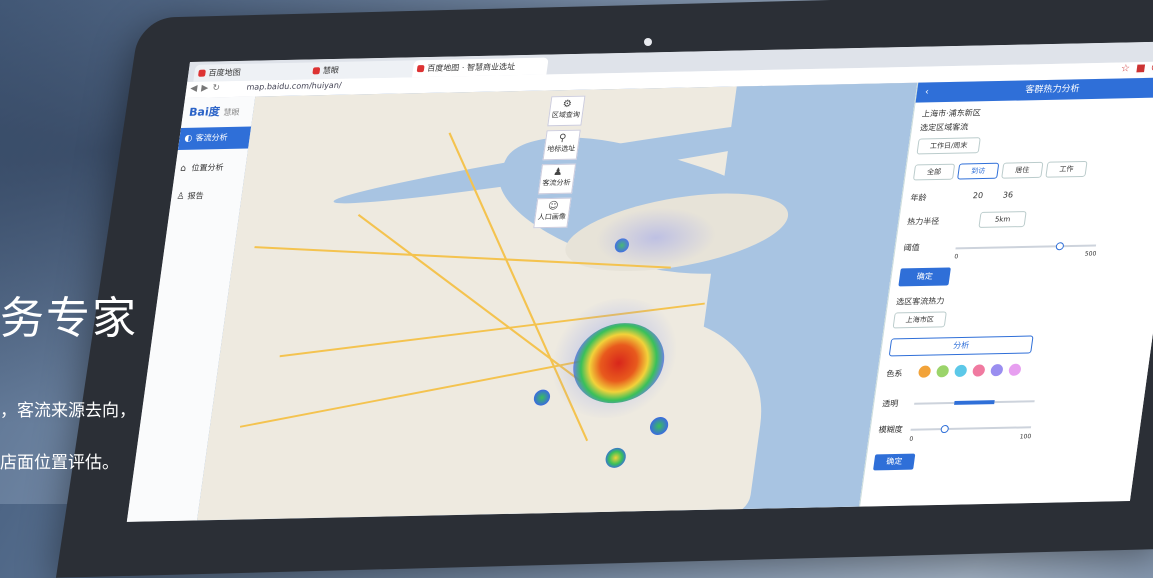 The width and height of the screenshot is (1153, 578). What do you see at coordinates (648, 42) in the screenshot?
I see `camera-icon` at bounding box center [648, 42].